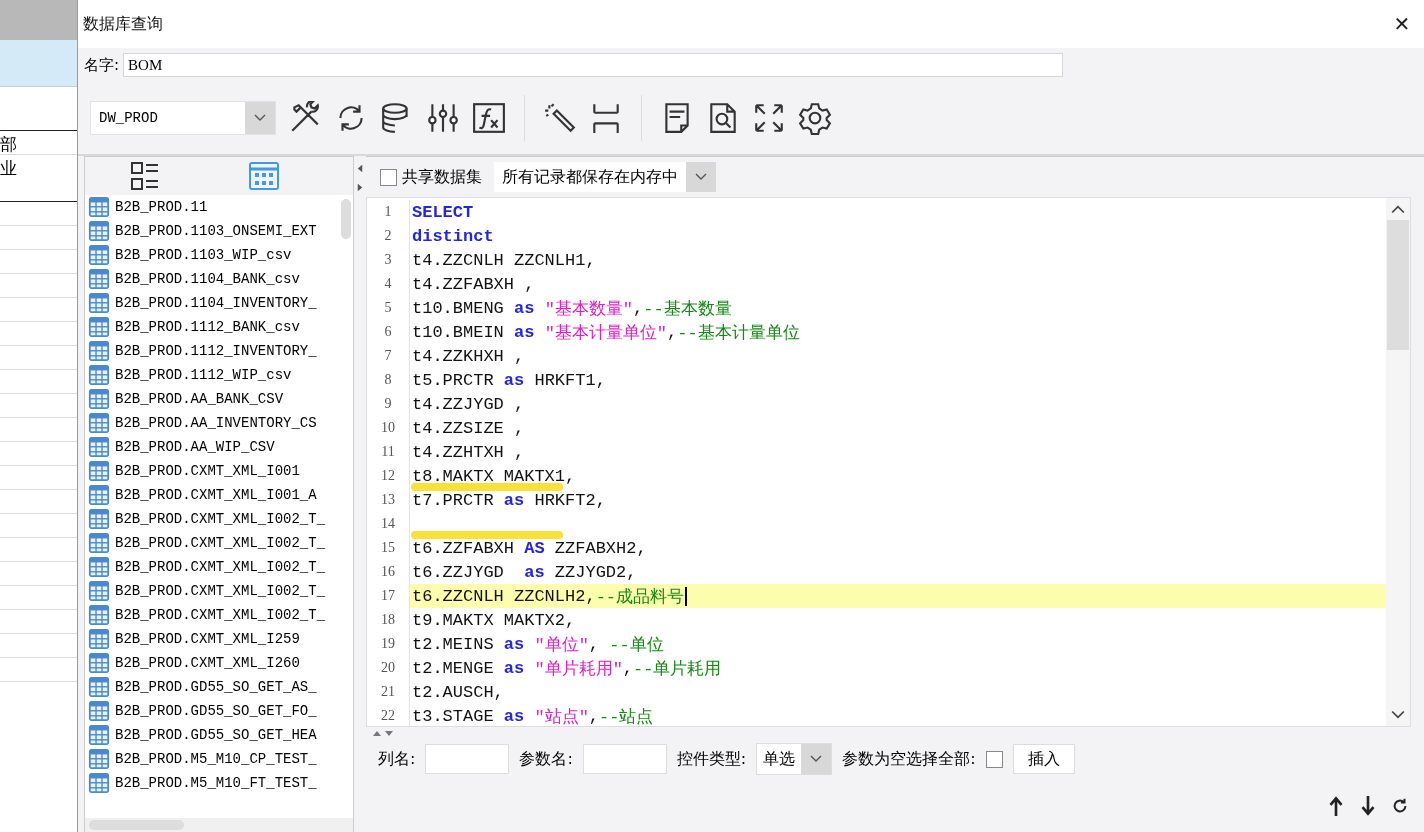 This screenshot has height=832, width=1424. I want to click on table-name: B2B_PROD.AA_WIP_CSV, so click(195, 447).